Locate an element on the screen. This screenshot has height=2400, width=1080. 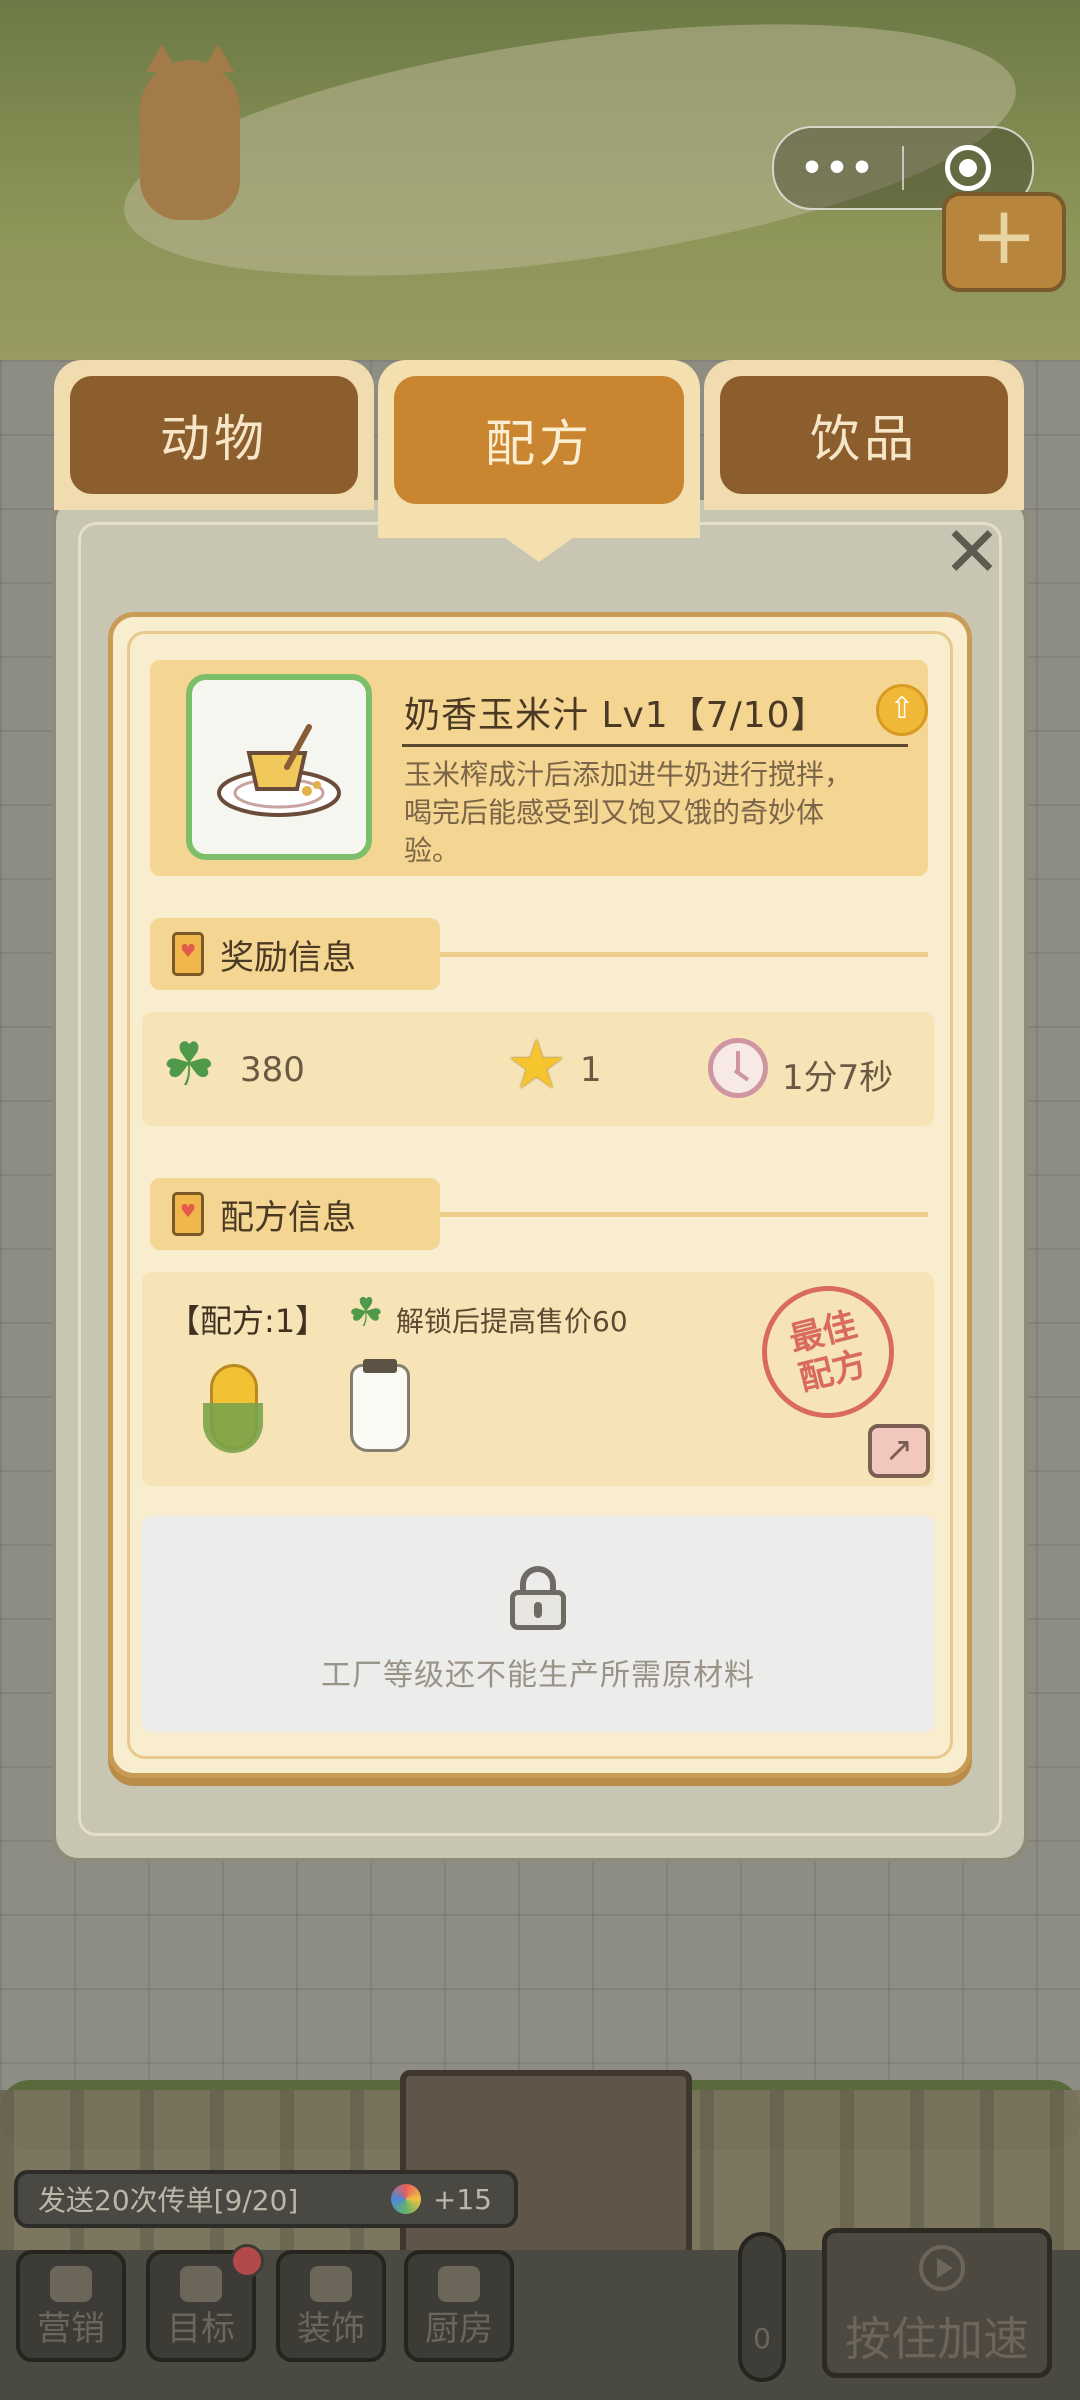
recipe-section-label: 配方信息 is located at coordinates (288, 1217).